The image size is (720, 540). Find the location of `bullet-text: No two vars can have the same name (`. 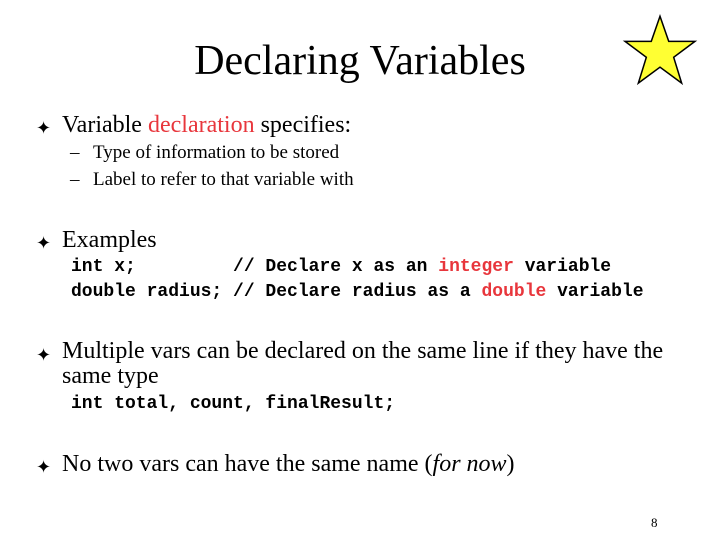

bullet-text: No two vars can have the same name ( is located at coordinates (247, 464).